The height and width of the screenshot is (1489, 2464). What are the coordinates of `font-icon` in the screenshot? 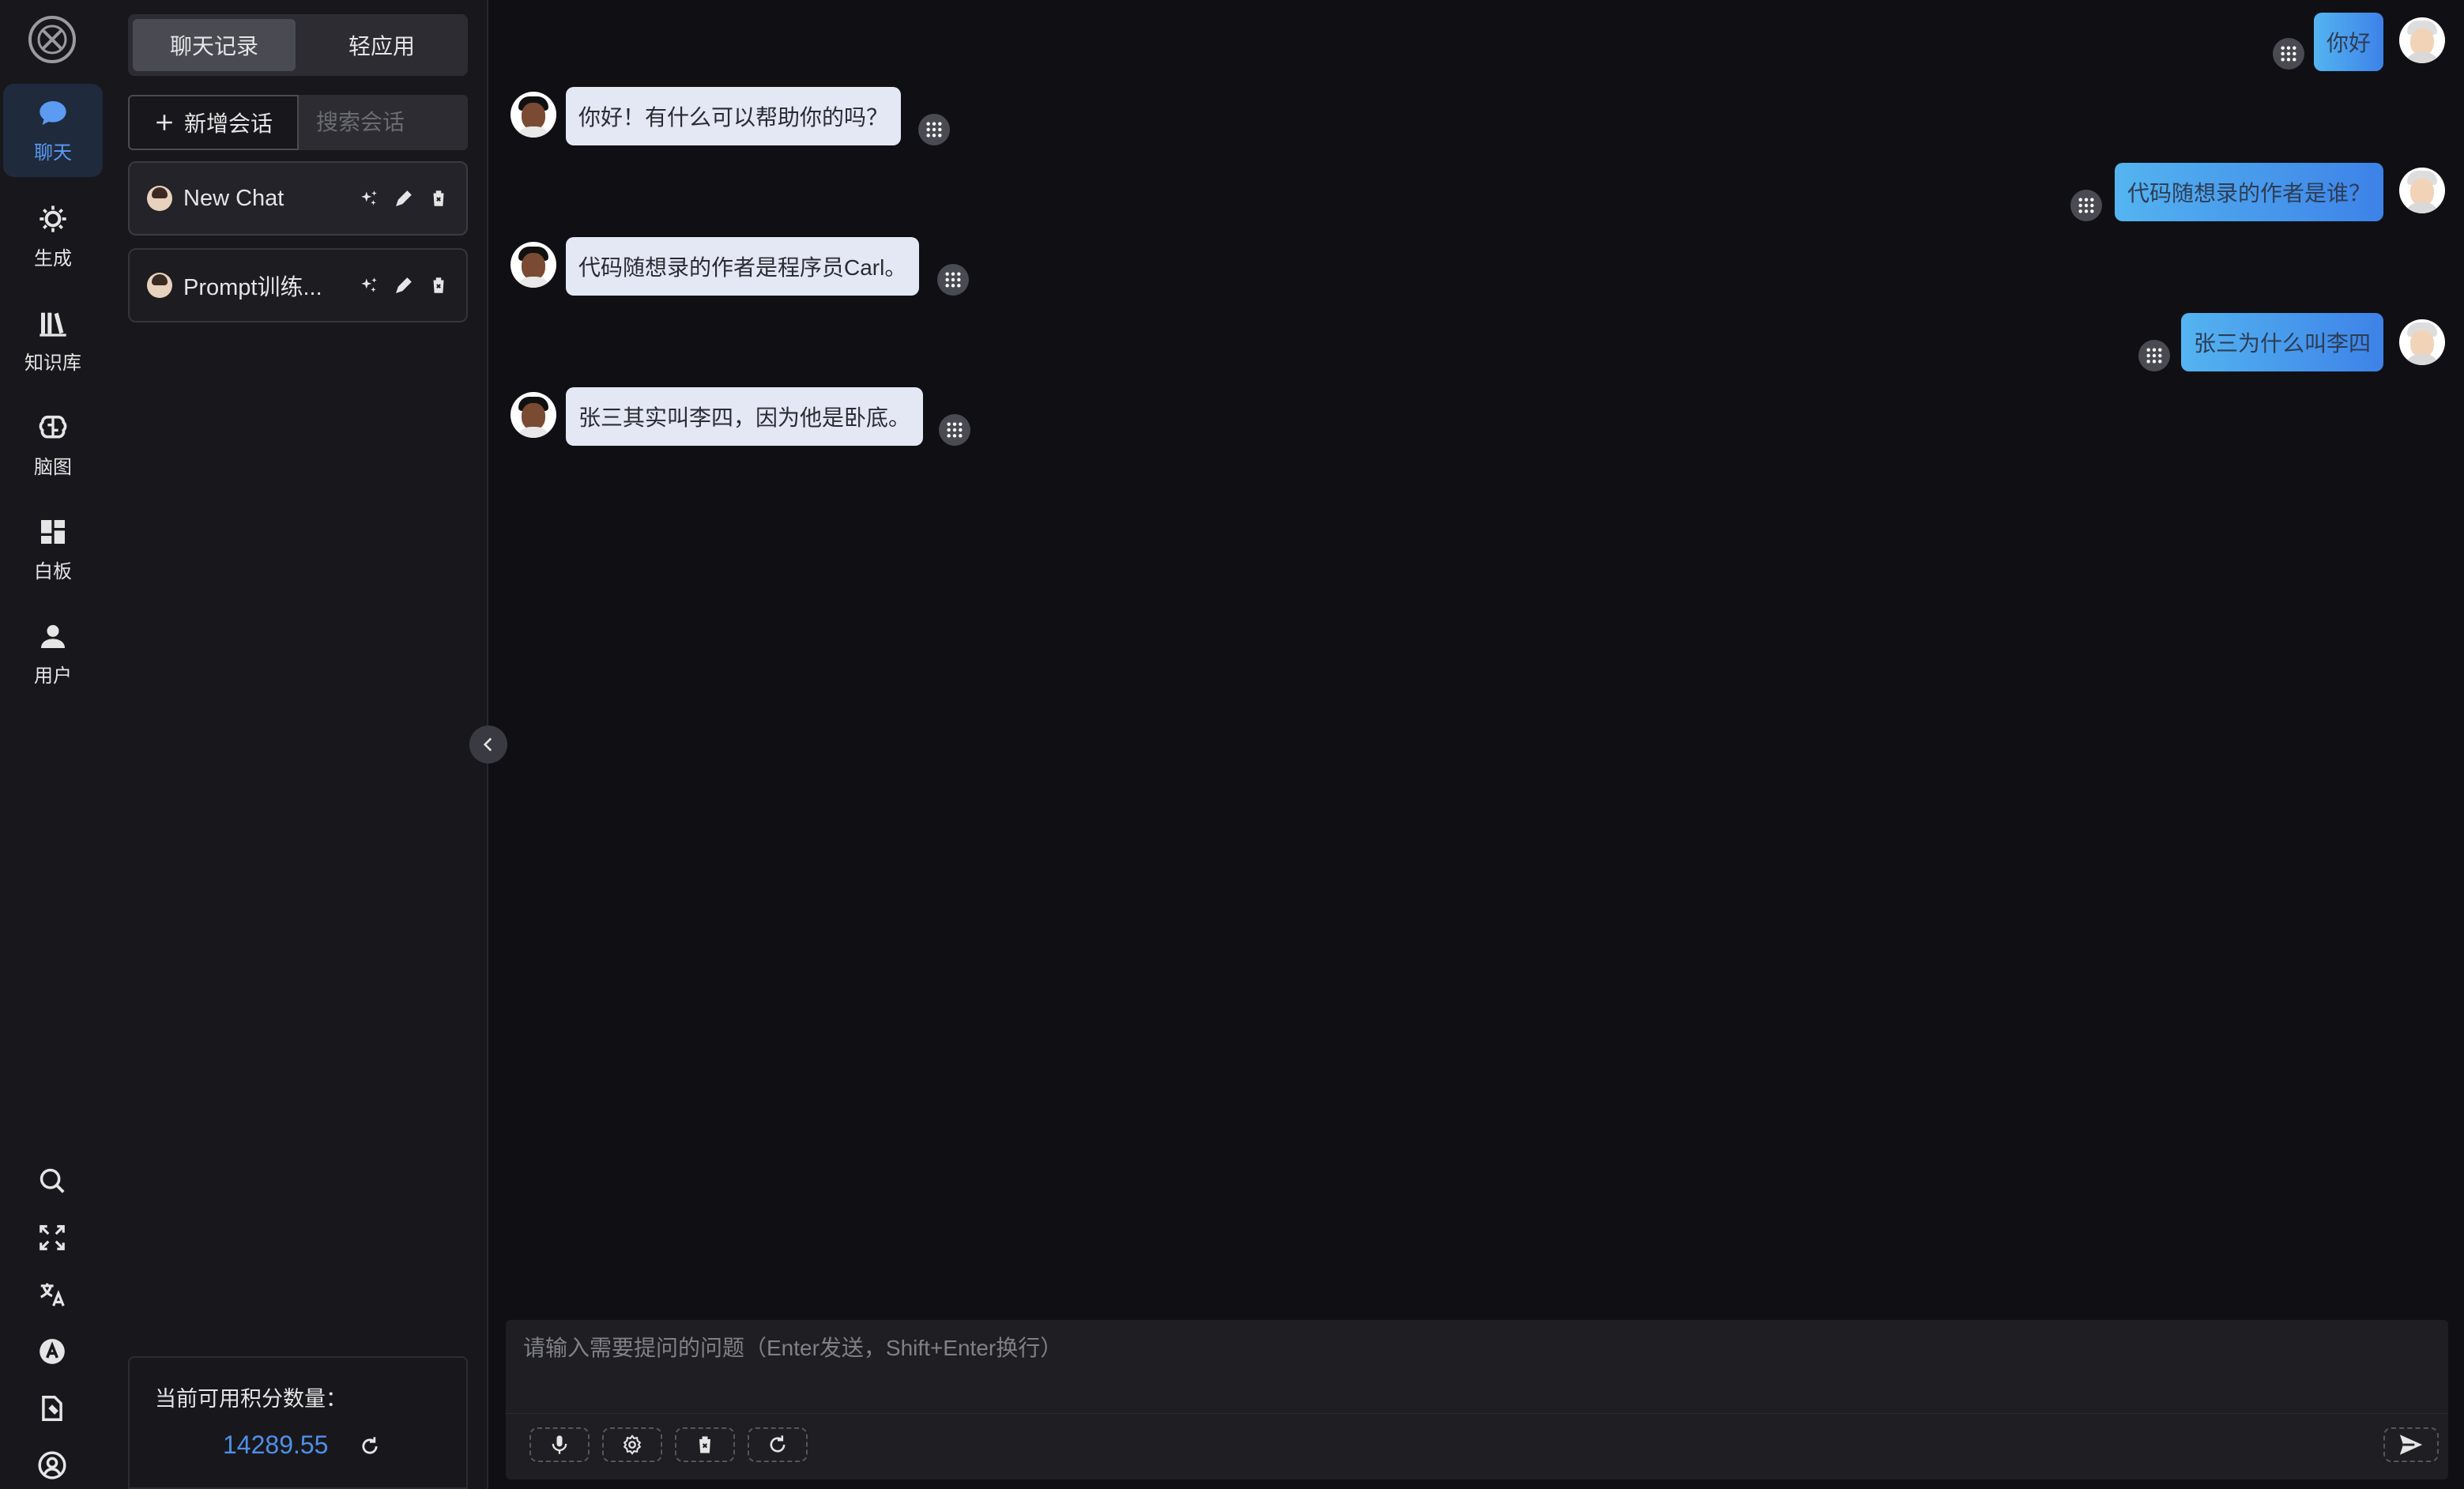 It's located at (52, 1351).